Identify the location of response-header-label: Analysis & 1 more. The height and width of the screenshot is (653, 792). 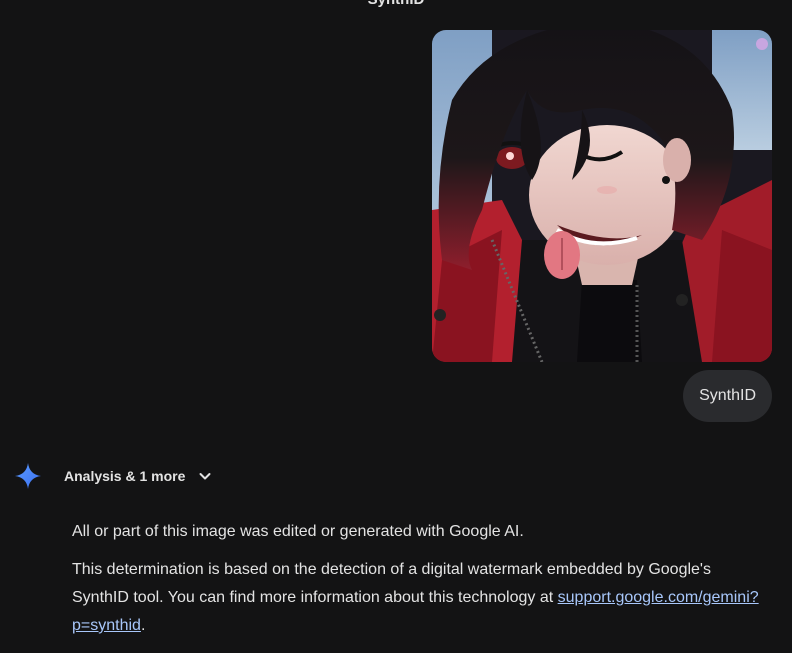
(125, 476).